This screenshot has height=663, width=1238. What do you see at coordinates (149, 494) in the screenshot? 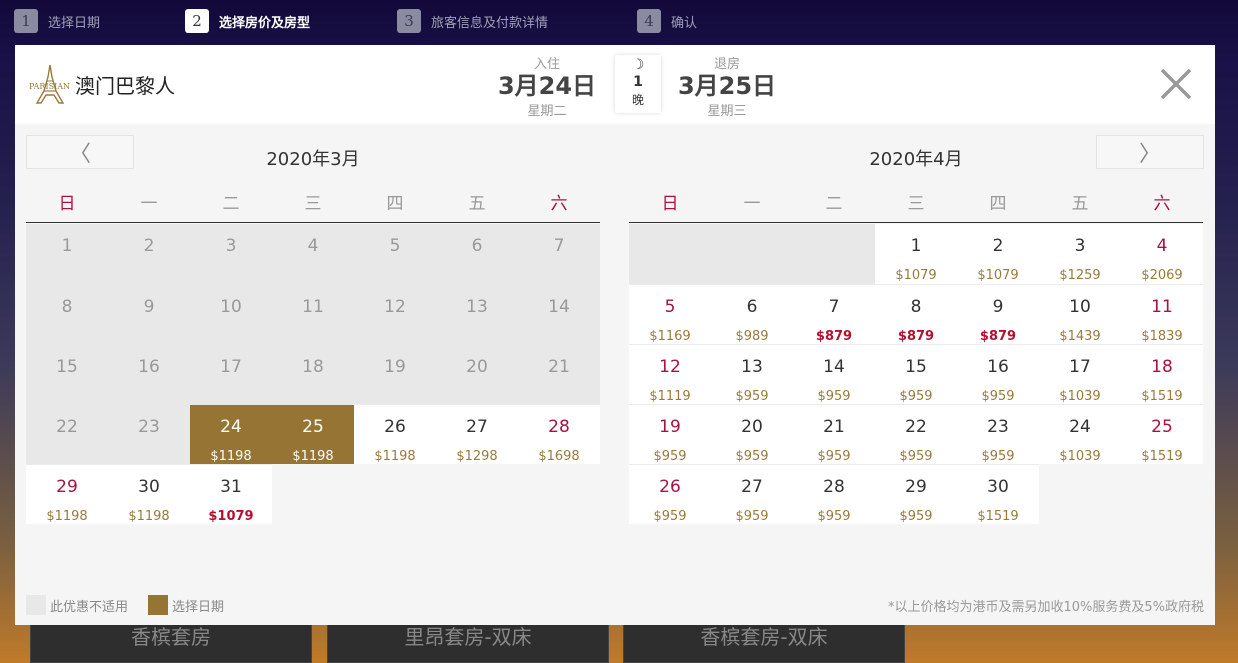
I see `day-cell: 30 $1198` at bounding box center [149, 494].